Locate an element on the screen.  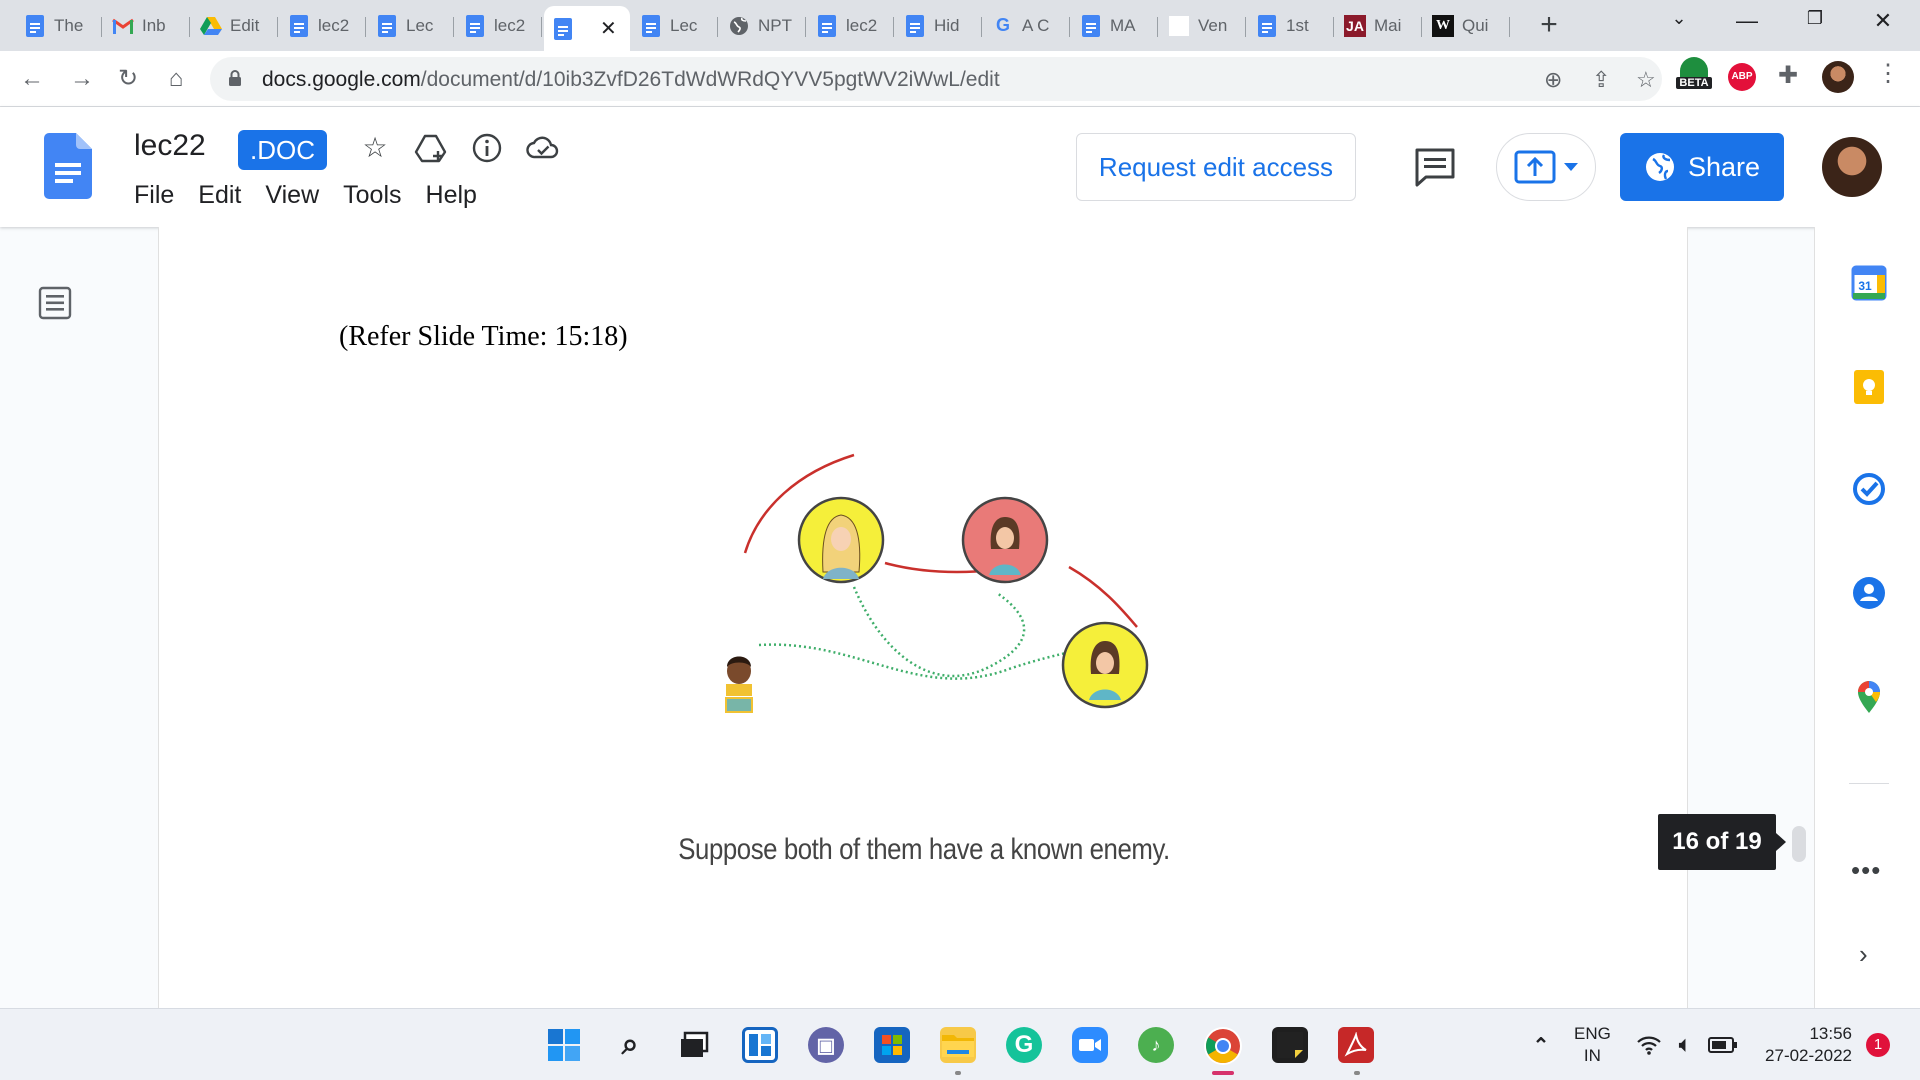
search-icon: ⌕ is located at coordinates (630, 1045).